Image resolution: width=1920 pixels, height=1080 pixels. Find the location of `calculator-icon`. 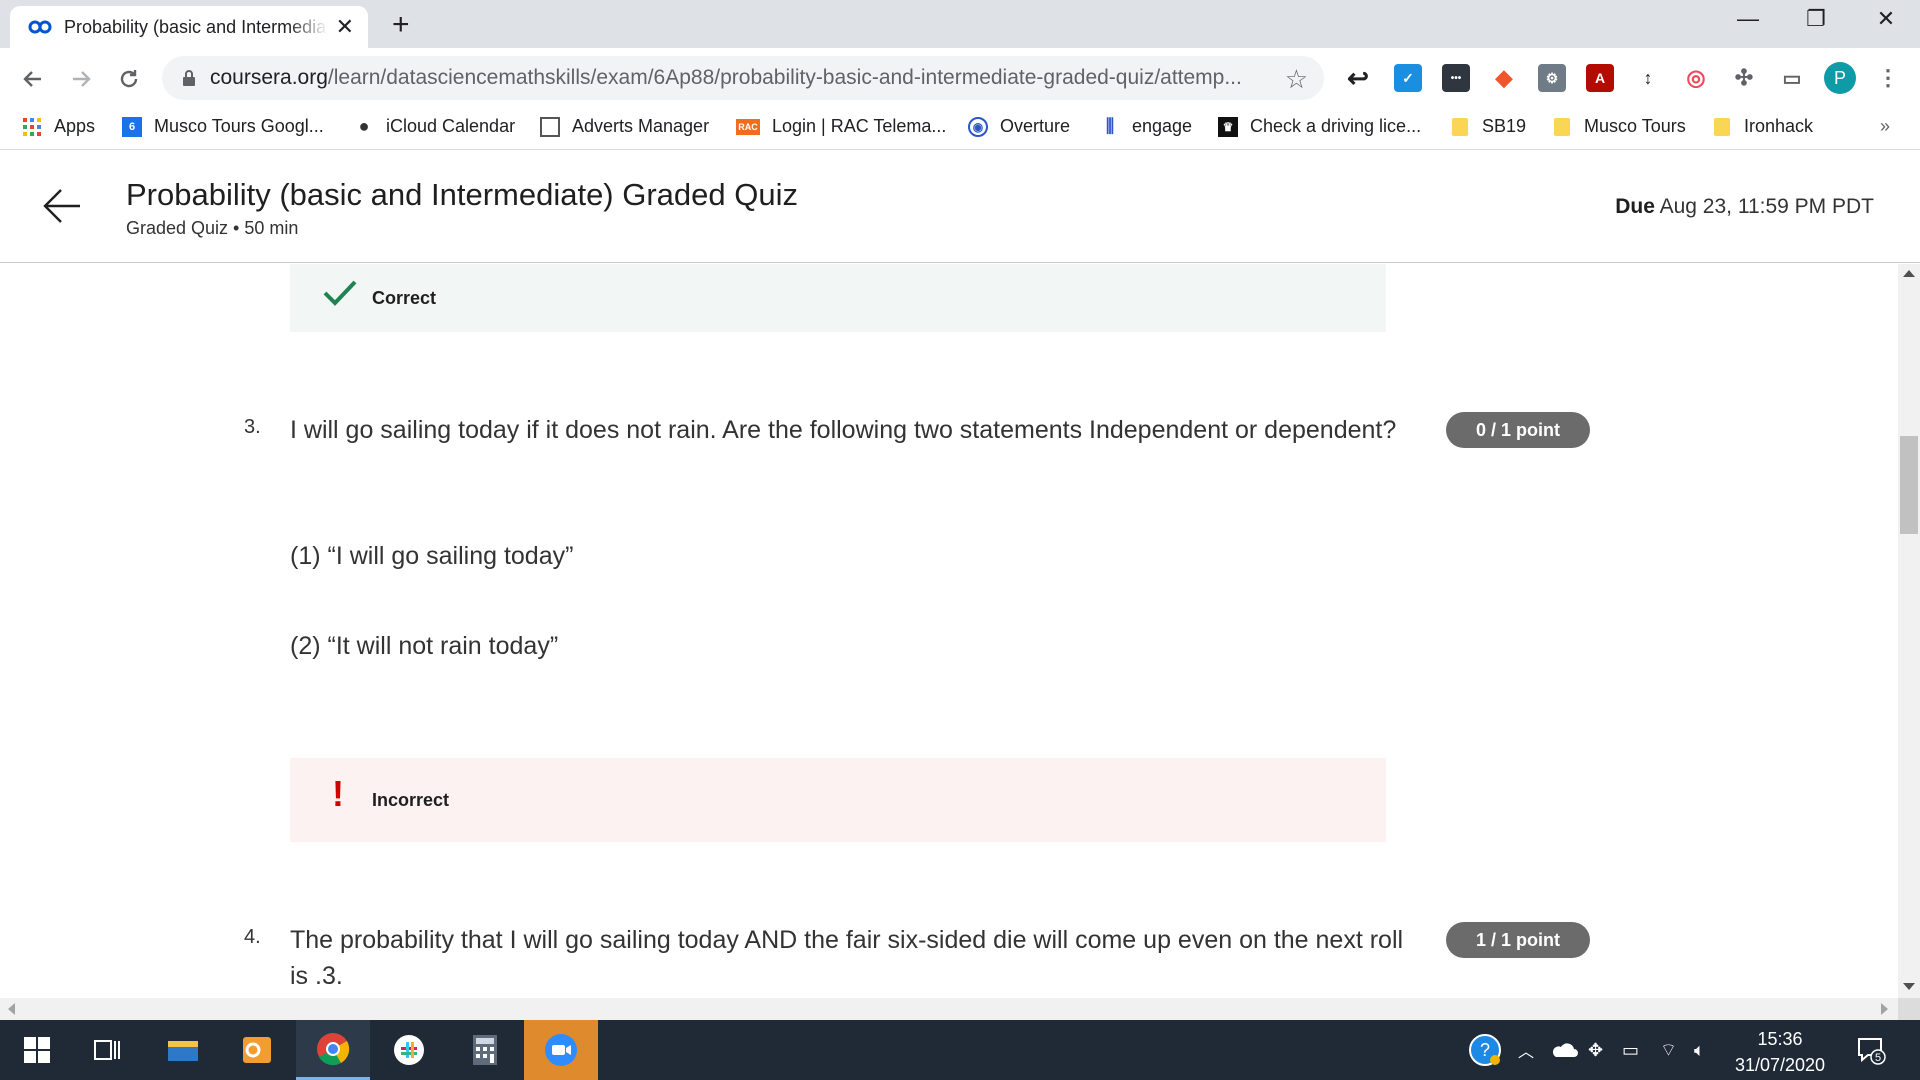

calculator-icon is located at coordinates (485, 1050).